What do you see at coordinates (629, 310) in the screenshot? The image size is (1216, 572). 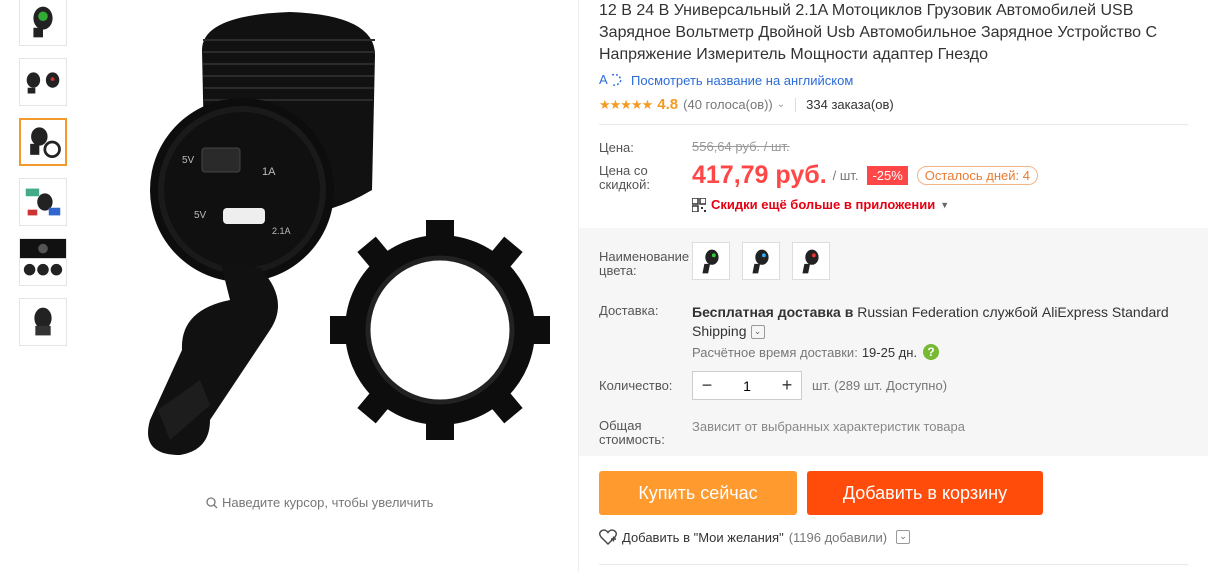 I see `shipping-label: Доставка:` at bounding box center [629, 310].